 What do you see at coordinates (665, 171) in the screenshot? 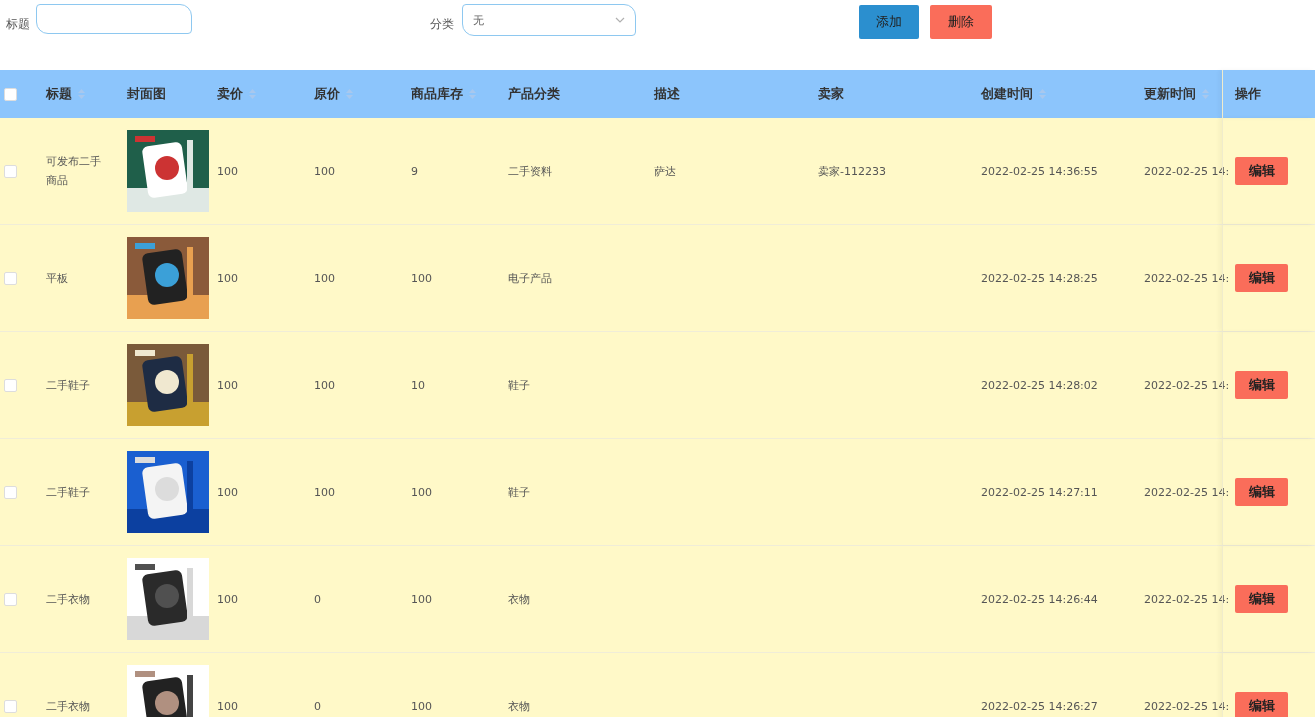
I see `table-cell: 萨达` at bounding box center [665, 171].